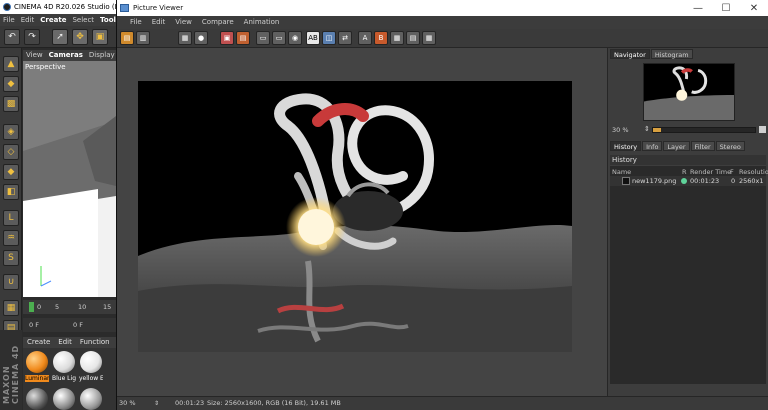  Describe the element at coordinates (688, 160) in the screenshot. I see `history-panel-title: History` at that location.